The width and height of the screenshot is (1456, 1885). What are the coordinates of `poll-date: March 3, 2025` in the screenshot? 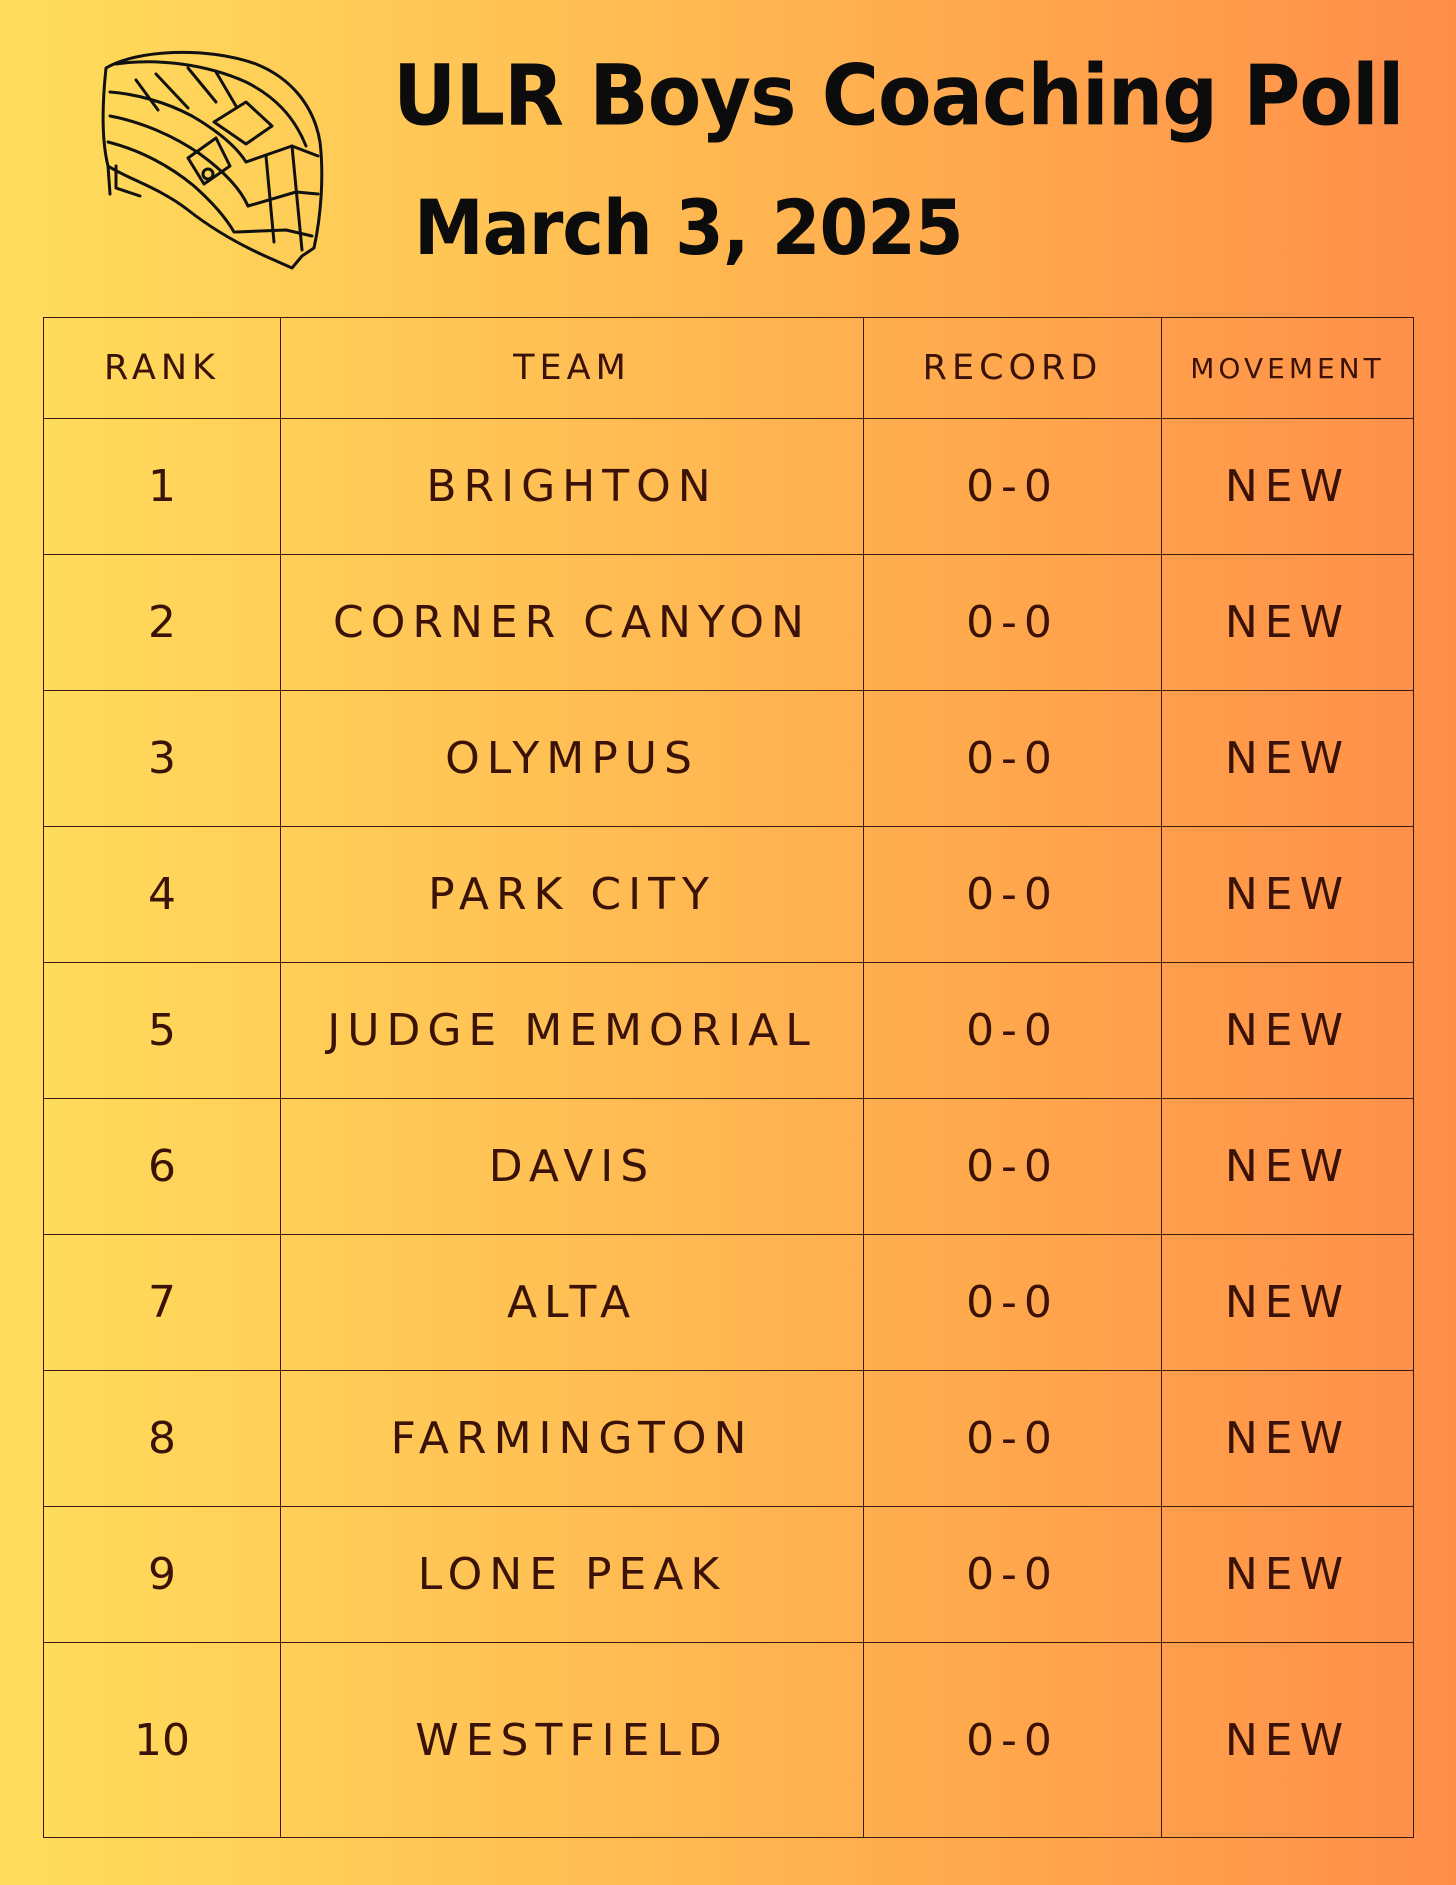 It's located at (689, 228).